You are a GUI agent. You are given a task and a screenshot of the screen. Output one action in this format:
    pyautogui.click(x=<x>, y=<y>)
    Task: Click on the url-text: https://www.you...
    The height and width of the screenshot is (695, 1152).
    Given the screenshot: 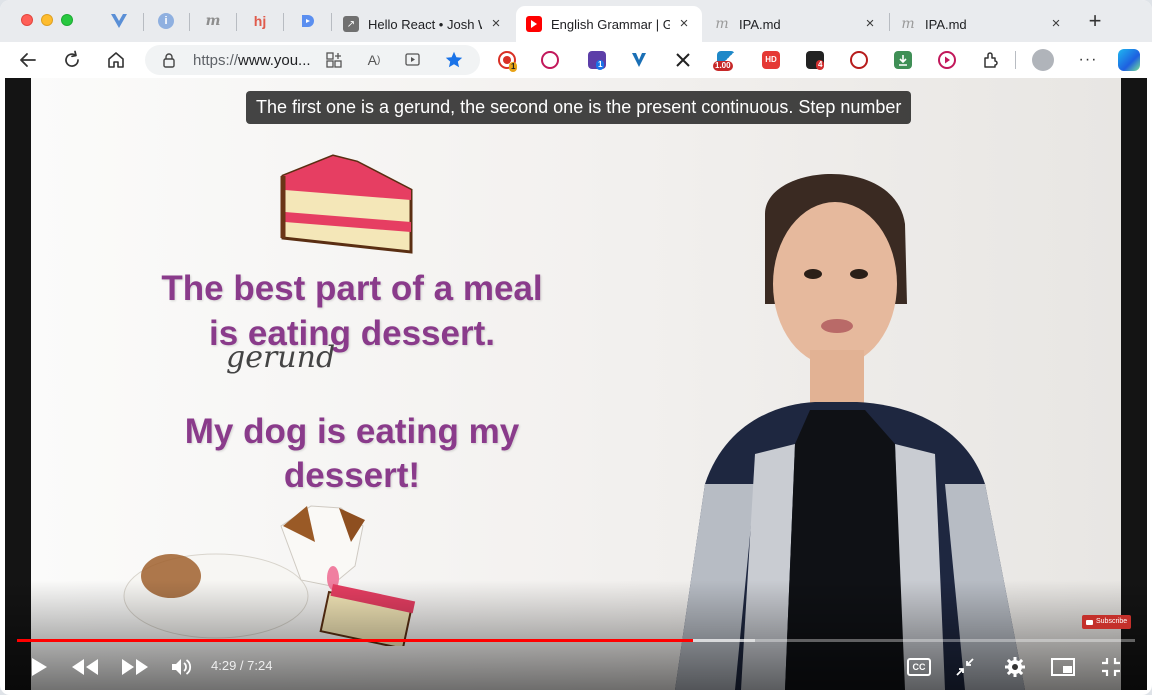 What is the action you would take?
    pyautogui.click(x=252, y=60)
    